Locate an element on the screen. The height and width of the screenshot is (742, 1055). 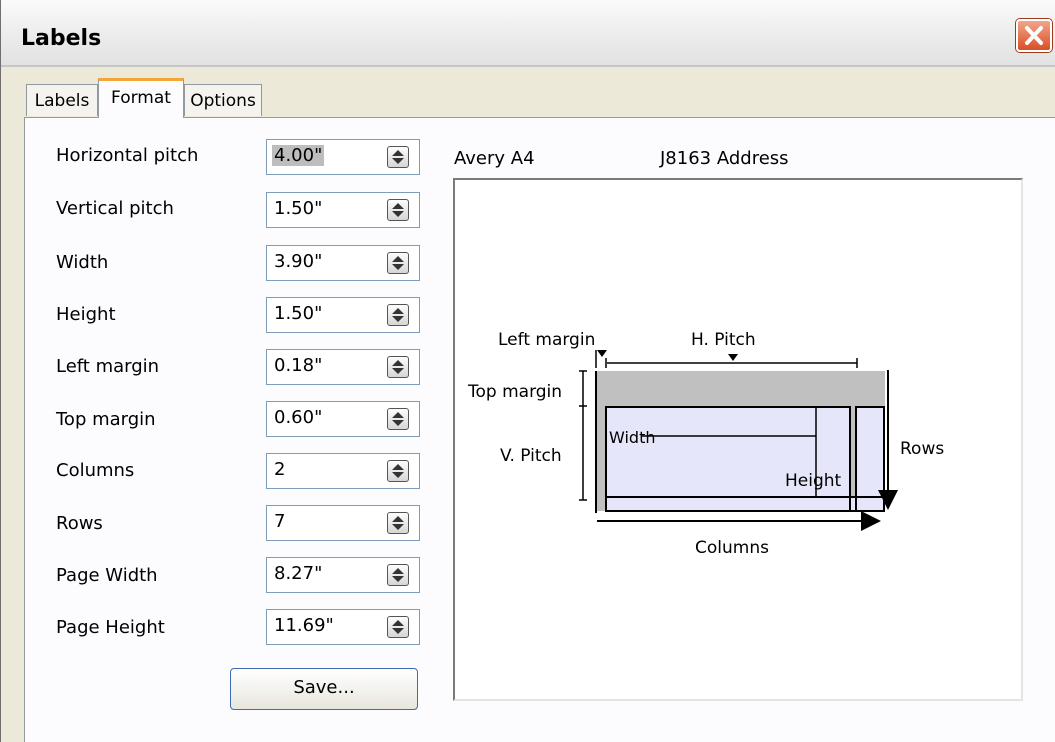
tab-format: Format is located at coordinates (141, 98).